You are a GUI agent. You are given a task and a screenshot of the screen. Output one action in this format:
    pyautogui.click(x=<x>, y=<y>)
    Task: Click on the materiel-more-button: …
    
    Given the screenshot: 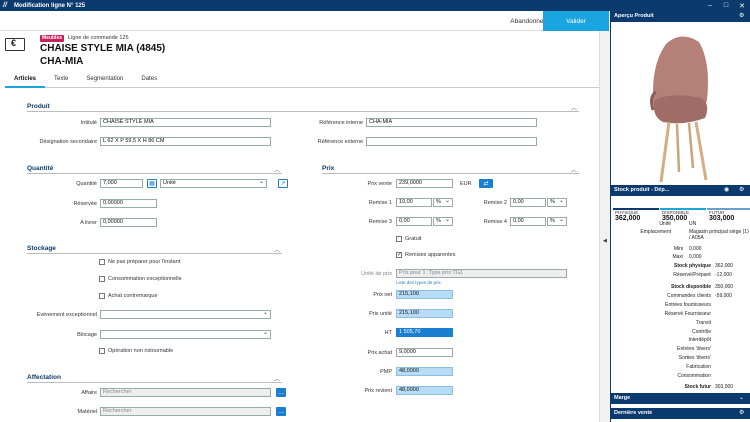 What is the action you would take?
    pyautogui.click(x=281, y=411)
    